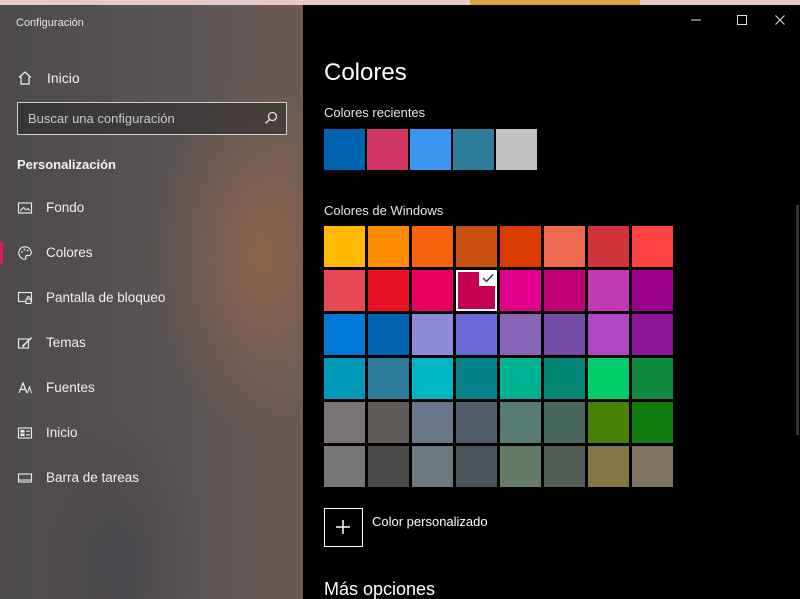 The width and height of the screenshot is (800, 599). Describe the element at coordinates (151, 478) in the screenshot. I see `sidebar-item-barra-de-tareas: Barra de tareas` at that location.